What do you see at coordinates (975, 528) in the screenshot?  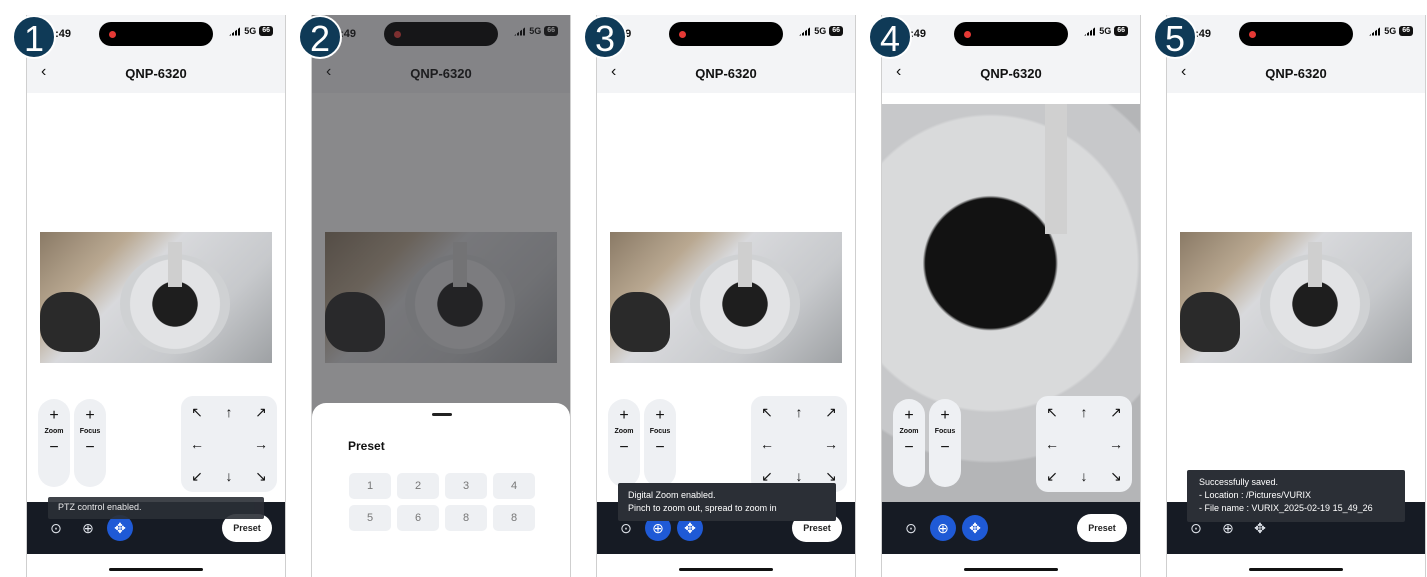 I see `ptz-move-icon: ✥` at bounding box center [975, 528].